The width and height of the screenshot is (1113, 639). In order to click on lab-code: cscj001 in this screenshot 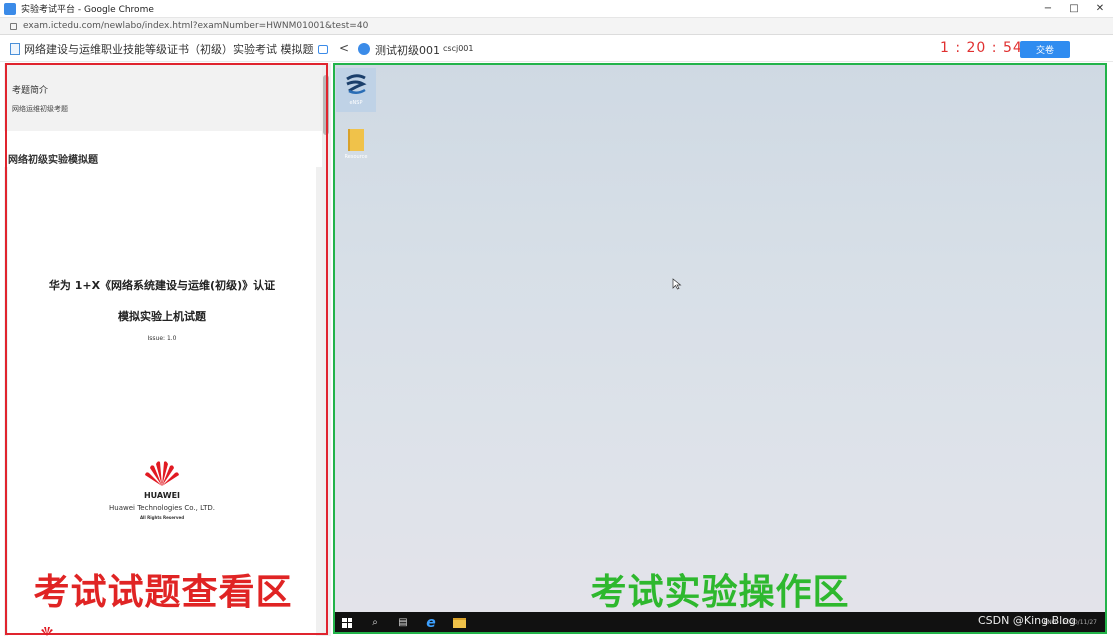, I will do `click(458, 48)`.